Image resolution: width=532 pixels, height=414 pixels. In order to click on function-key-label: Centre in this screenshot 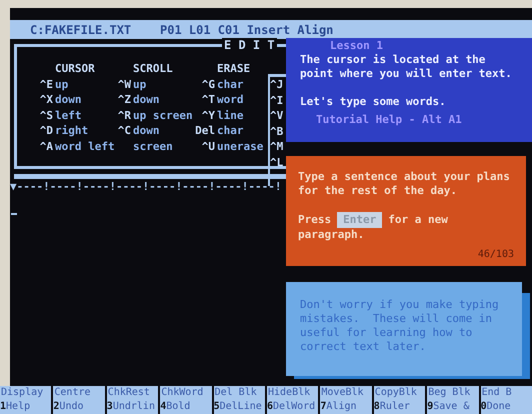, I will do `click(72, 393)`.